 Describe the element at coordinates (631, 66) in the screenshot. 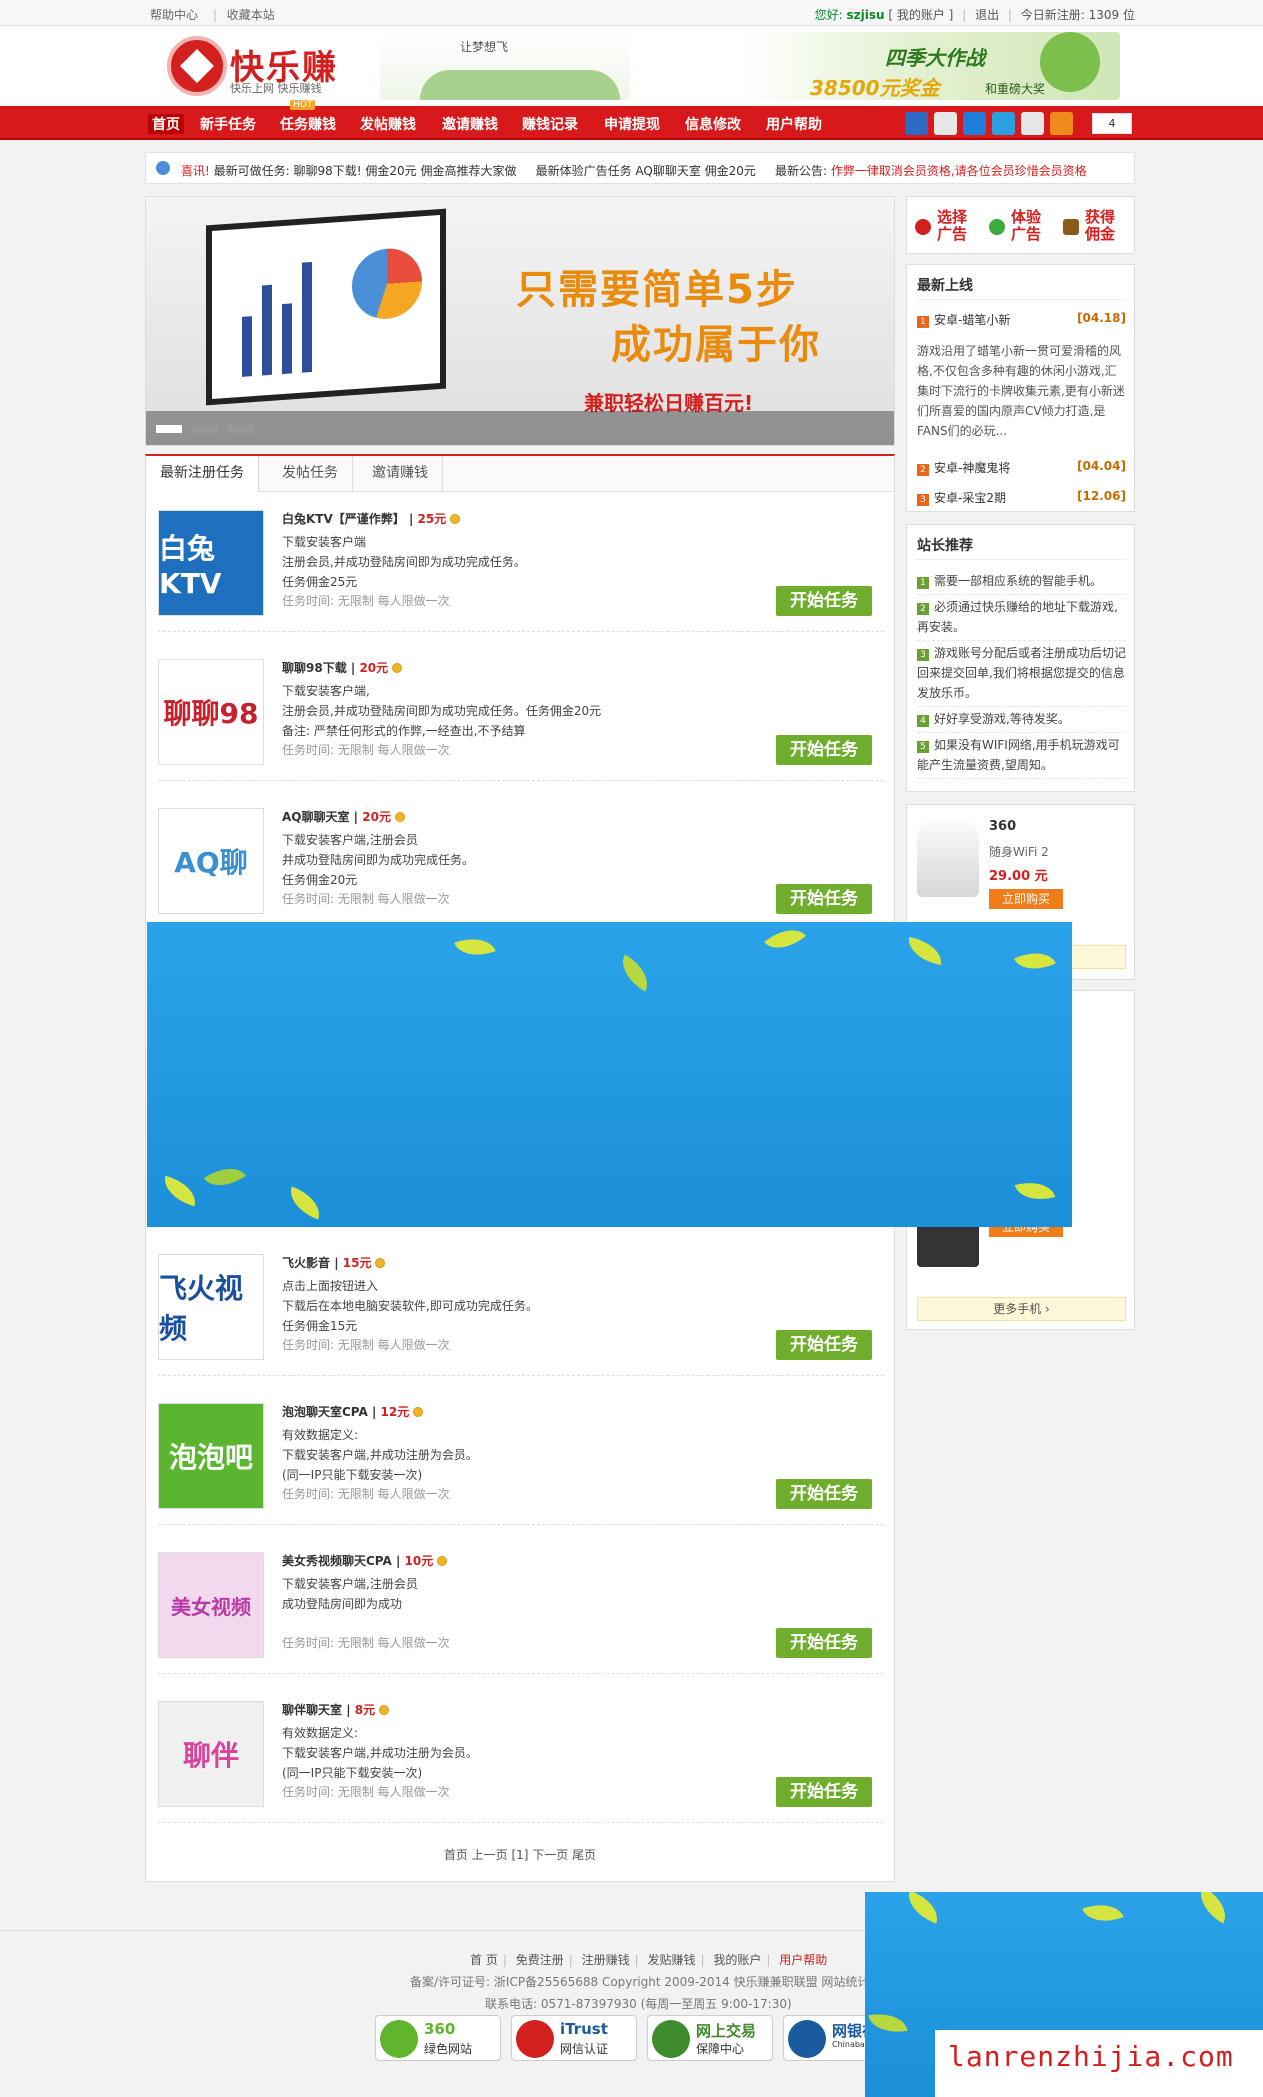

I see `site-header: 快乐赚 快乐上网 快乐赚钱 让梦想飞 四季大作战 38500元奖金 和重磅大奖` at that location.